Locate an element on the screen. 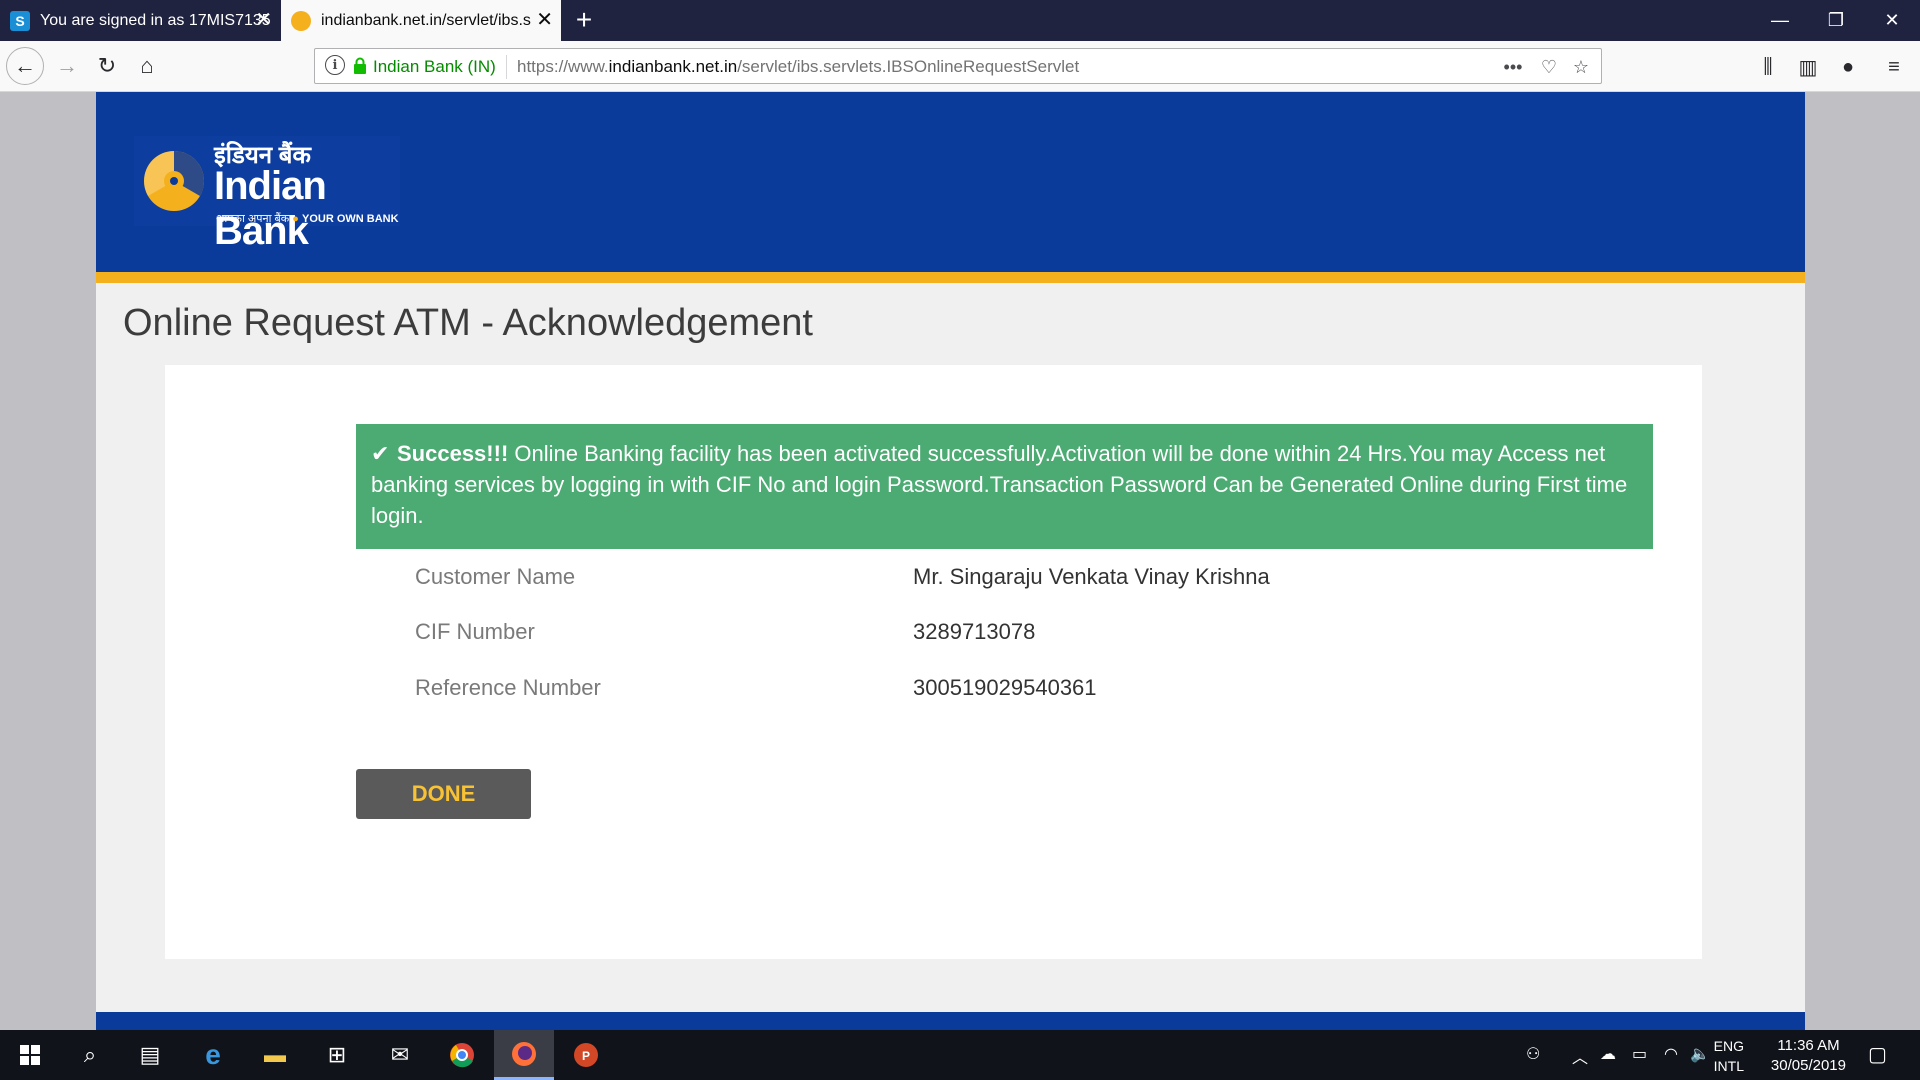 The width and height of the screenshot is (1920, 1080). mail-icon: ✉ is located at coordinates (400, 1055).